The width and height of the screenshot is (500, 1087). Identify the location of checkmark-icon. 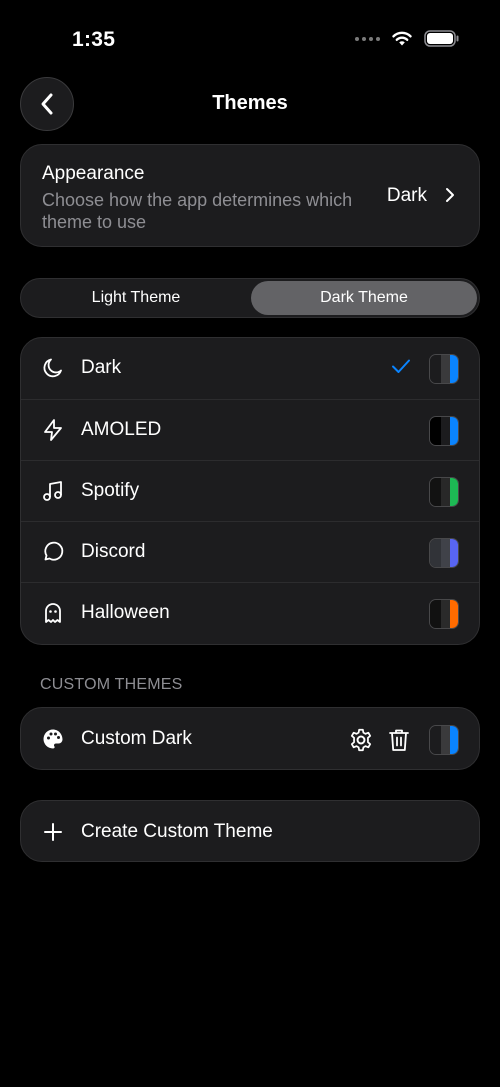
(401, 366).